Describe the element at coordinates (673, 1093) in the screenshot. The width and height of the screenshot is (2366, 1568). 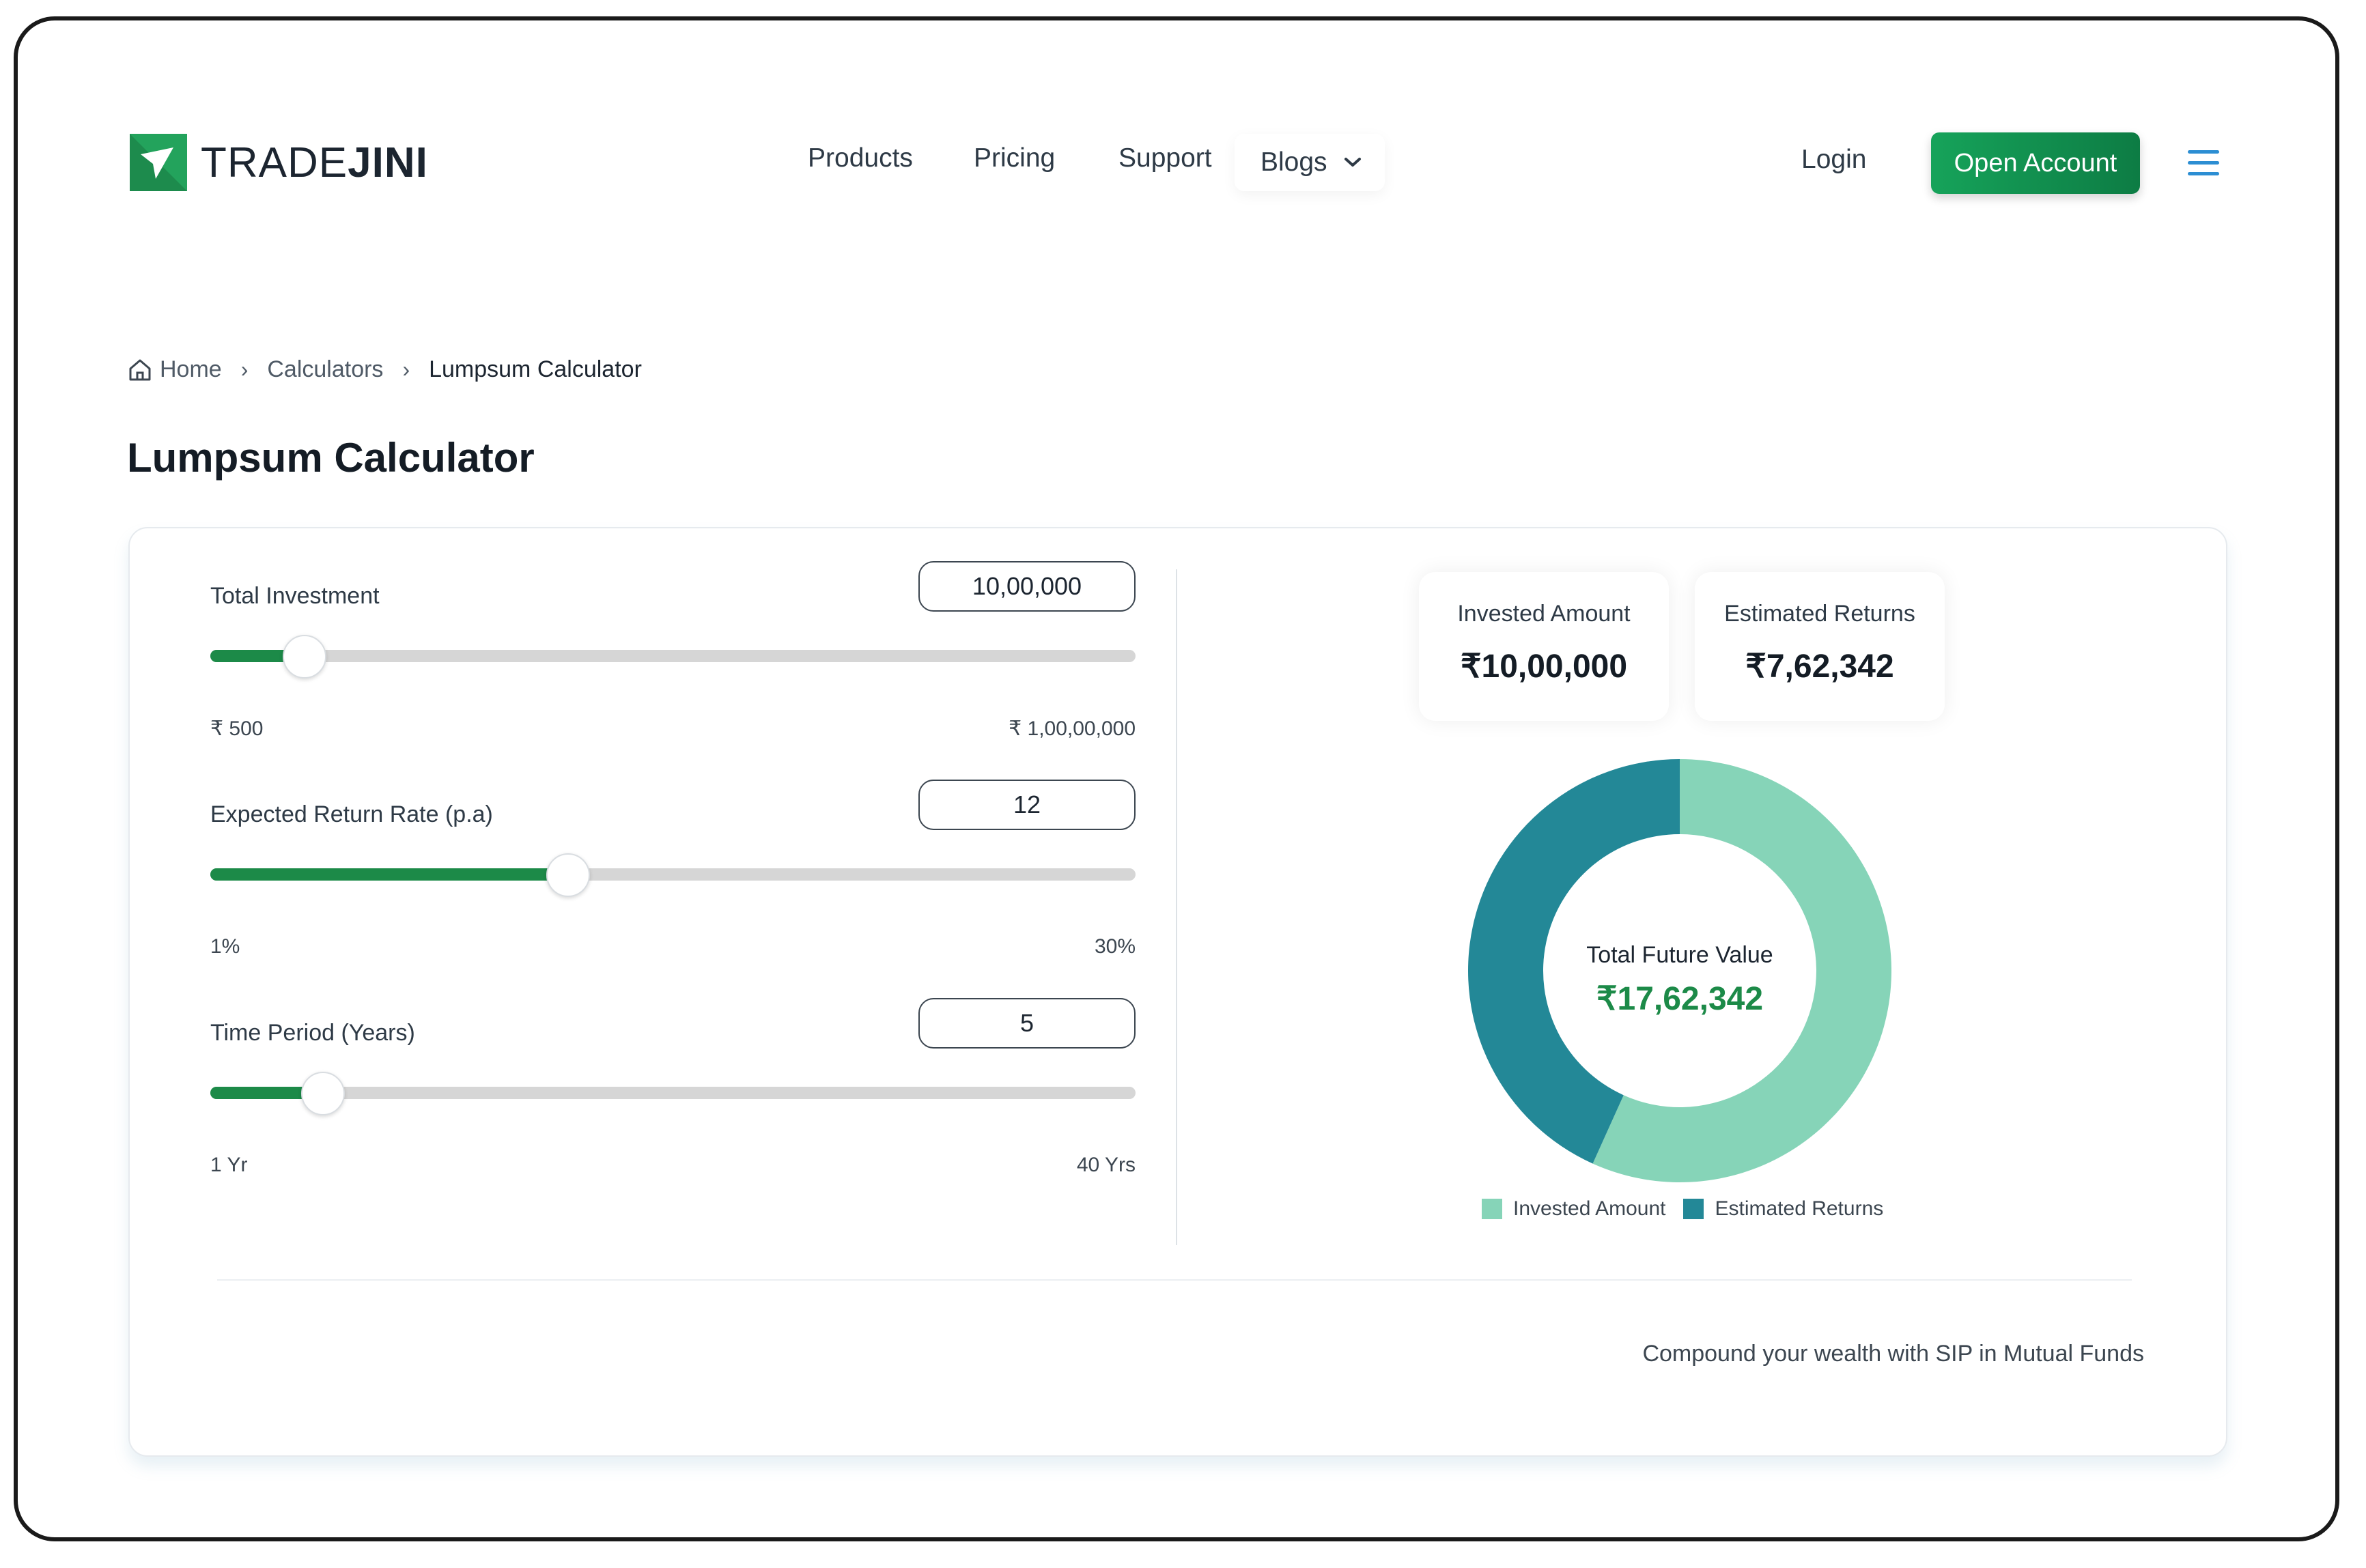
I see `time-period-slider` at that location.